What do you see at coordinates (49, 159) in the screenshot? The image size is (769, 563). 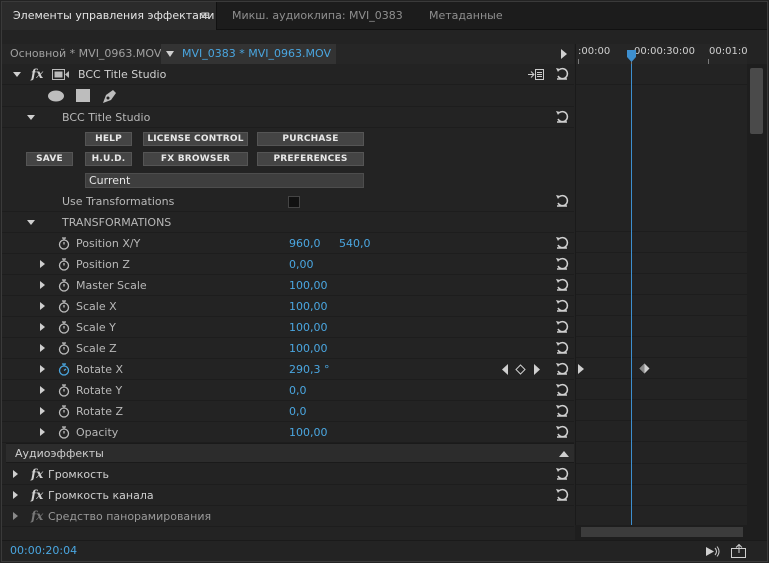 I see `save-button: SAVE` at bounding box center [49, 159].